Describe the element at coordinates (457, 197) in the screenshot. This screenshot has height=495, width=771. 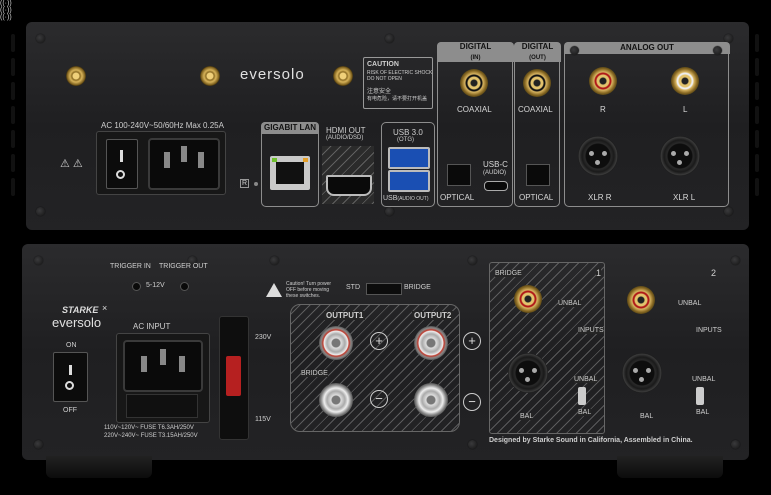
I see `optical-in-label: OPTICAL` at that location.